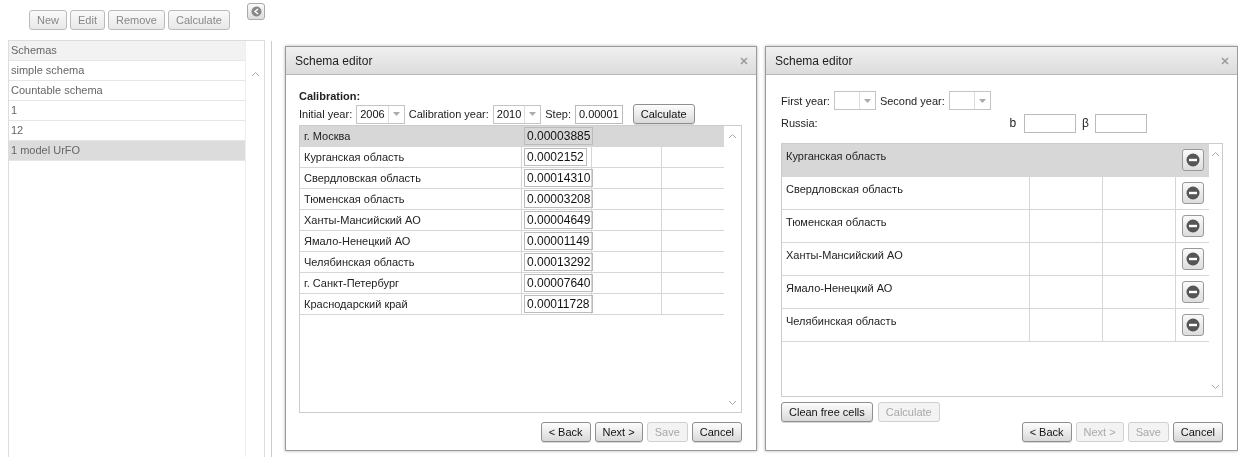 This screenshot has width=1238, height=457. What do you see at coordinates (827, 412) in the screenshot?
I see `action-button: Clean free cells` at bounding box center [827, 412].